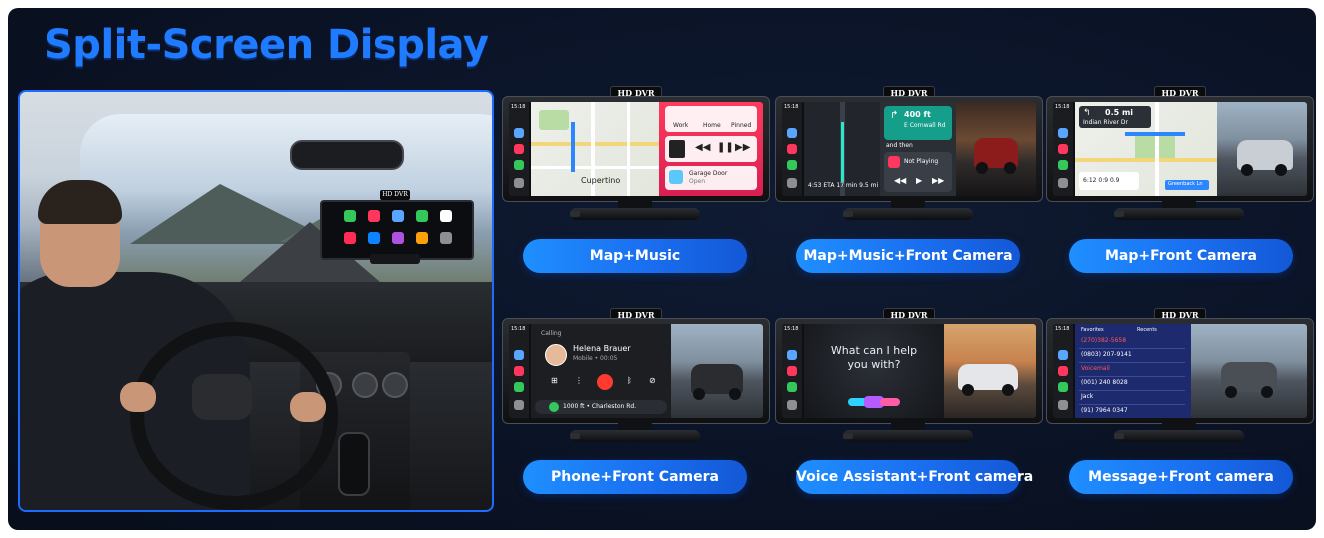 The width and height of the screenshot is (1324, 538). I want to click on shortcut-pinned: Pinned, so click(741, 125).